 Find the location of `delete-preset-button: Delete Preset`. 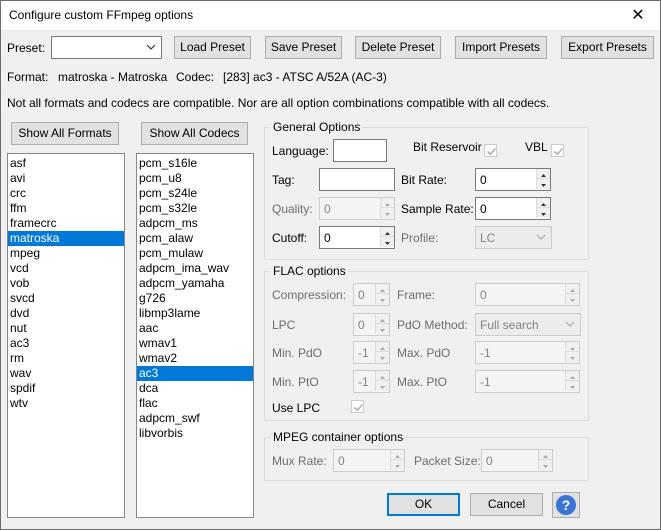

delete-preset-button: Delete Preset is located at coordinates (398, 47).